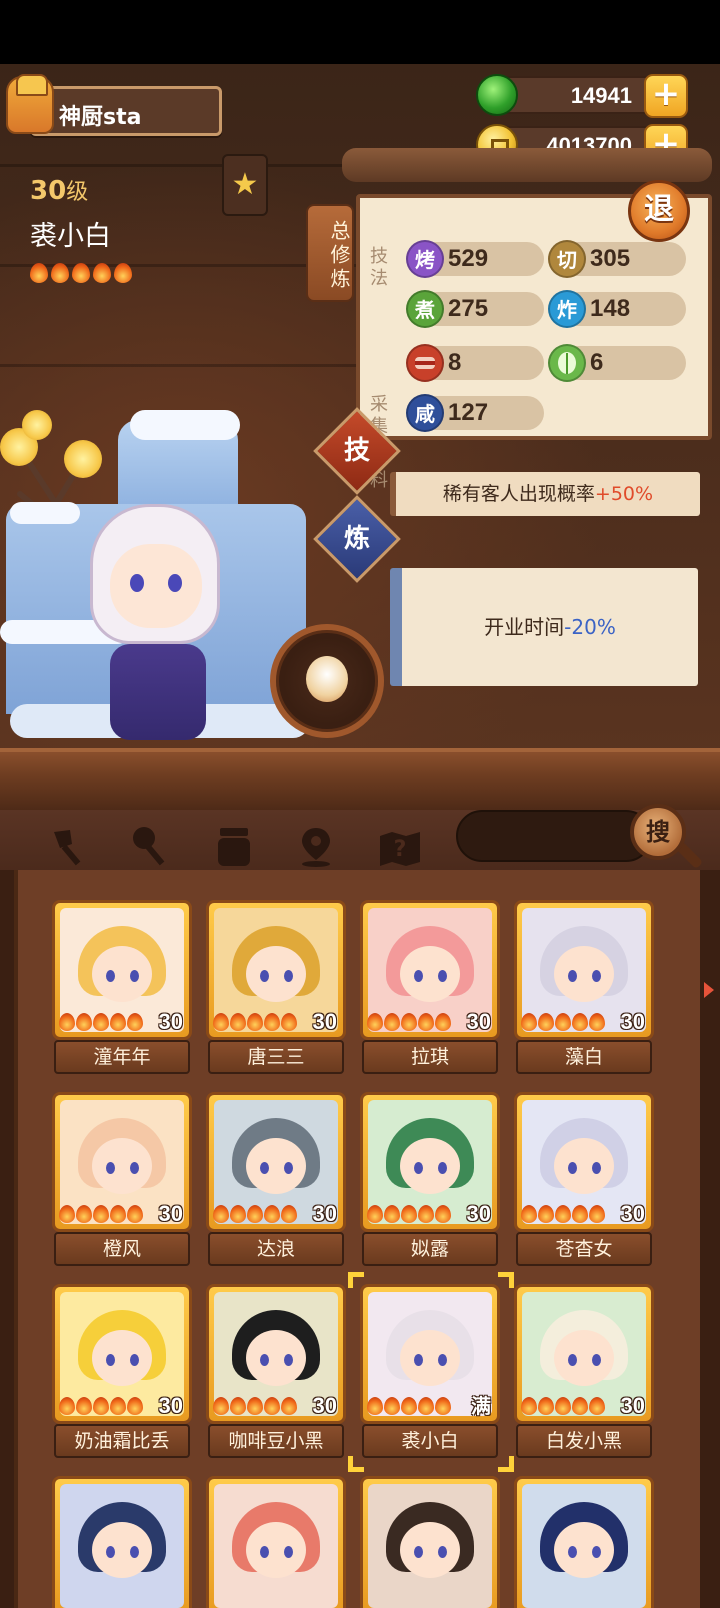 This screenshot has height=1608, width=720. I want to click on character-name-plate: 拉琪, so click(430, 1057).